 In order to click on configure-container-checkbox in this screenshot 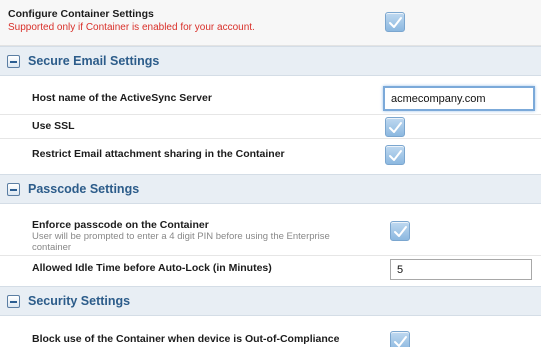, I will do `click(395, 22)`.